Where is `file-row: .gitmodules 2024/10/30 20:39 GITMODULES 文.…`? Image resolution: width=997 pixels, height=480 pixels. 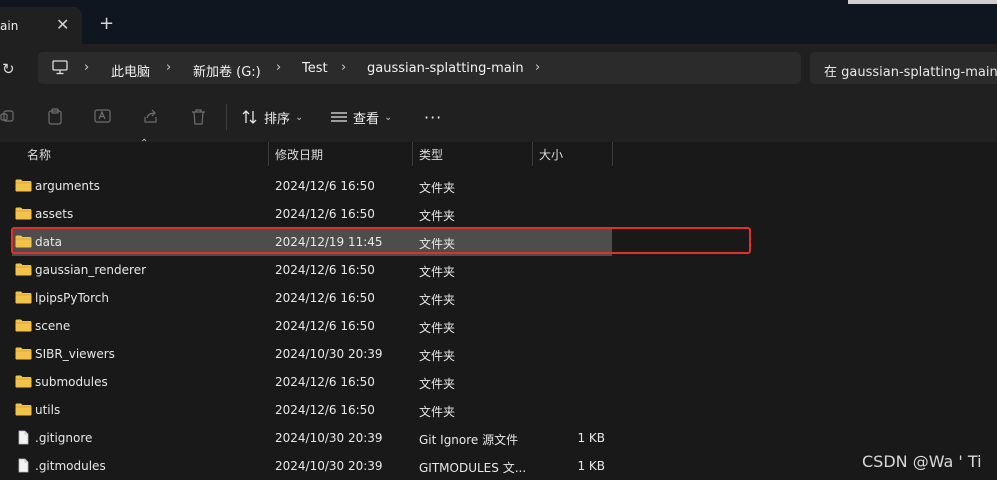 file-row: .gitmodules 2024/10/30 20:39 GITMODULES 文.… is located at coordinates (312, 466).